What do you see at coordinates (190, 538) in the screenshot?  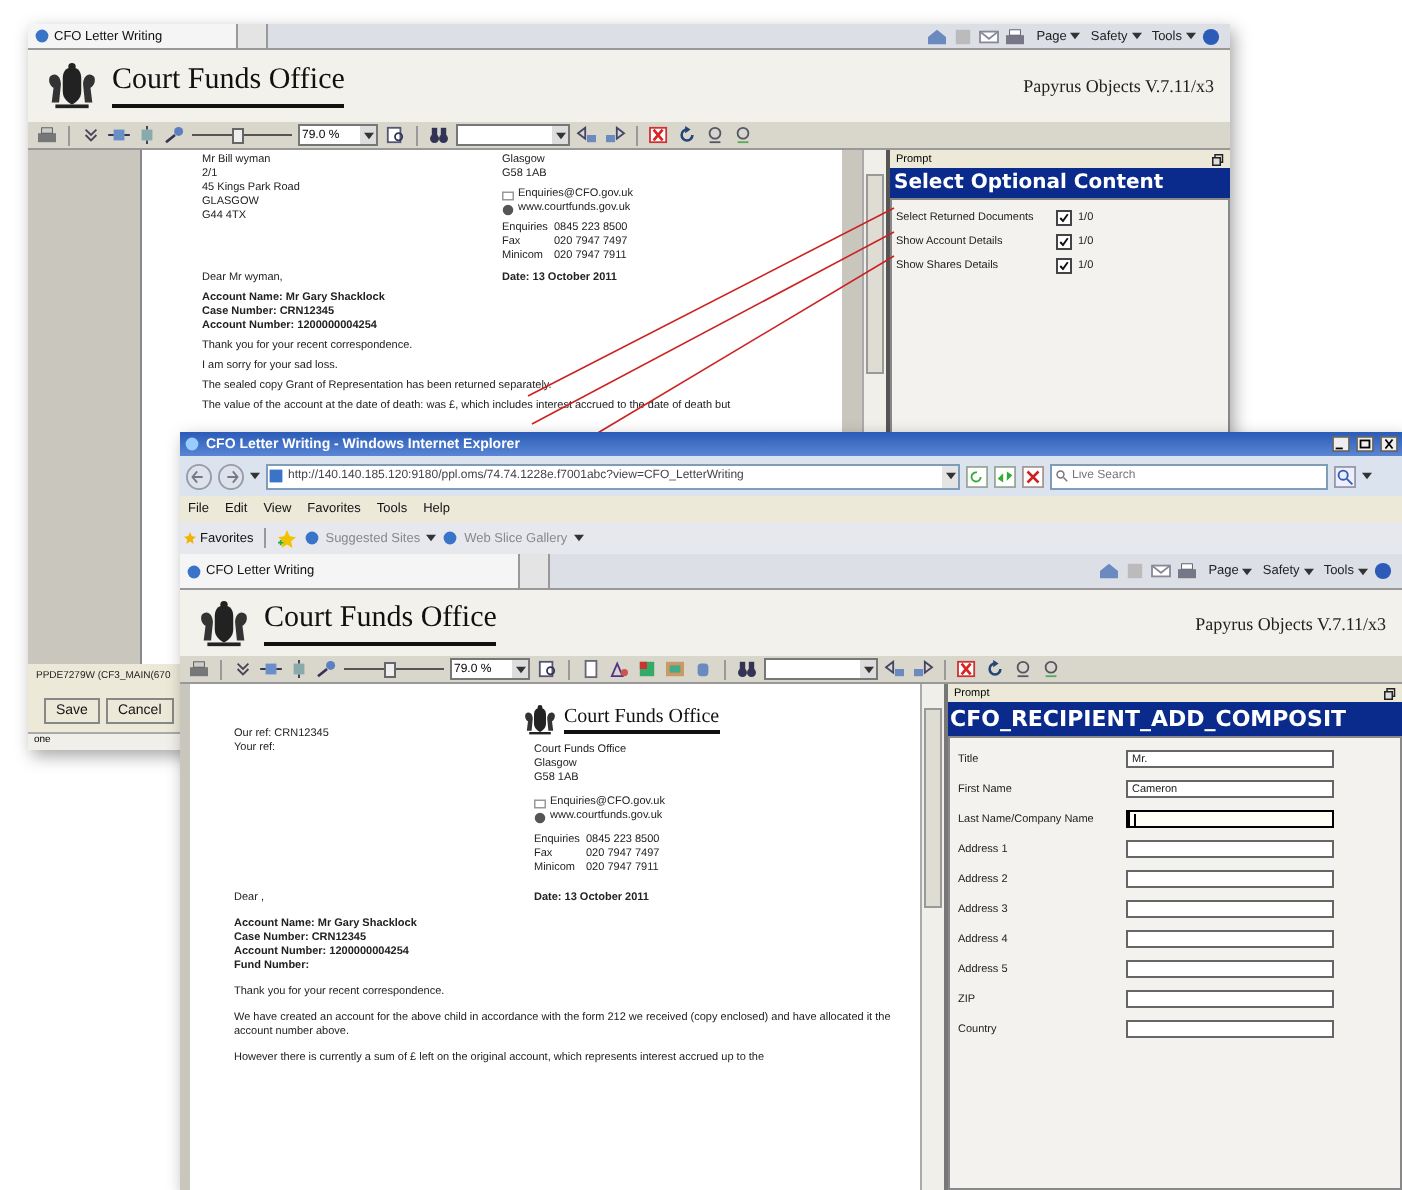 I see `star-icon` at bounding box center [190, 538].